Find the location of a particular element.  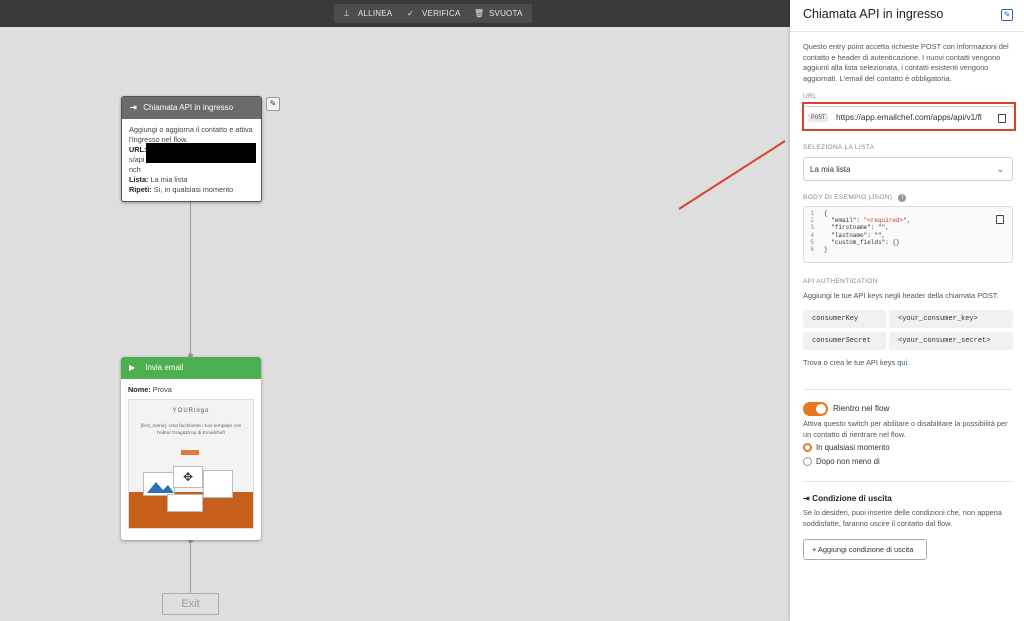

consumer-secret-name: consumerSecret is located at coordinates (844, 341).